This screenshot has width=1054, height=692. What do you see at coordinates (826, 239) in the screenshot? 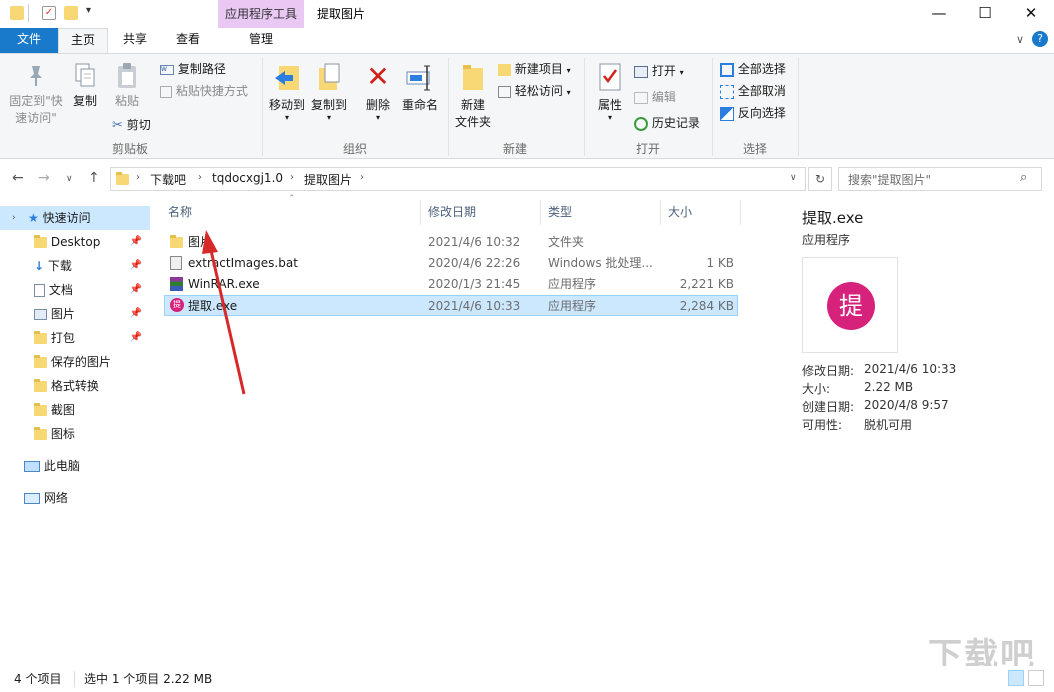
I see `preview-subtitle: 应用程序` at bounding box center [826, 239].